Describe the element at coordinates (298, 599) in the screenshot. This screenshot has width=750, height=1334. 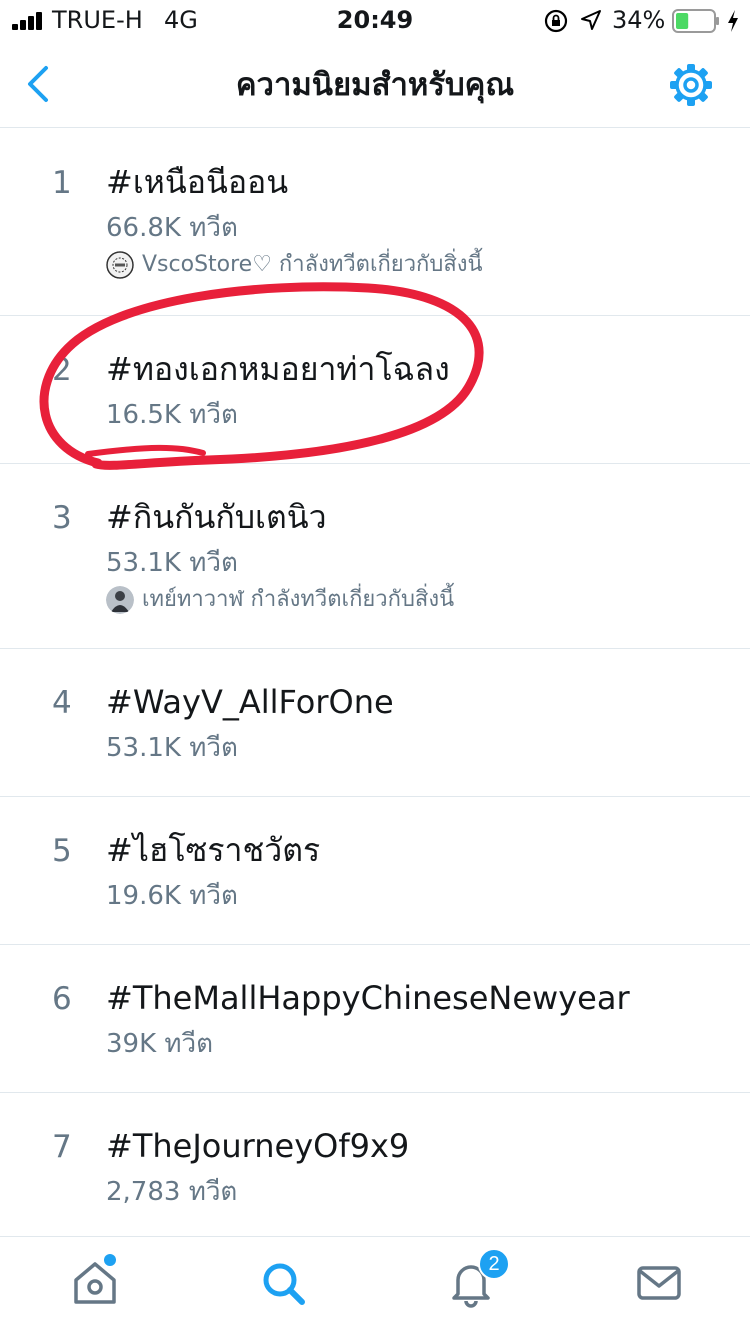
I see `trend-context-text: เทย์ทาวาฬ กำลังทวีตเกี่ยวกับสิ่งนี้` at that location.